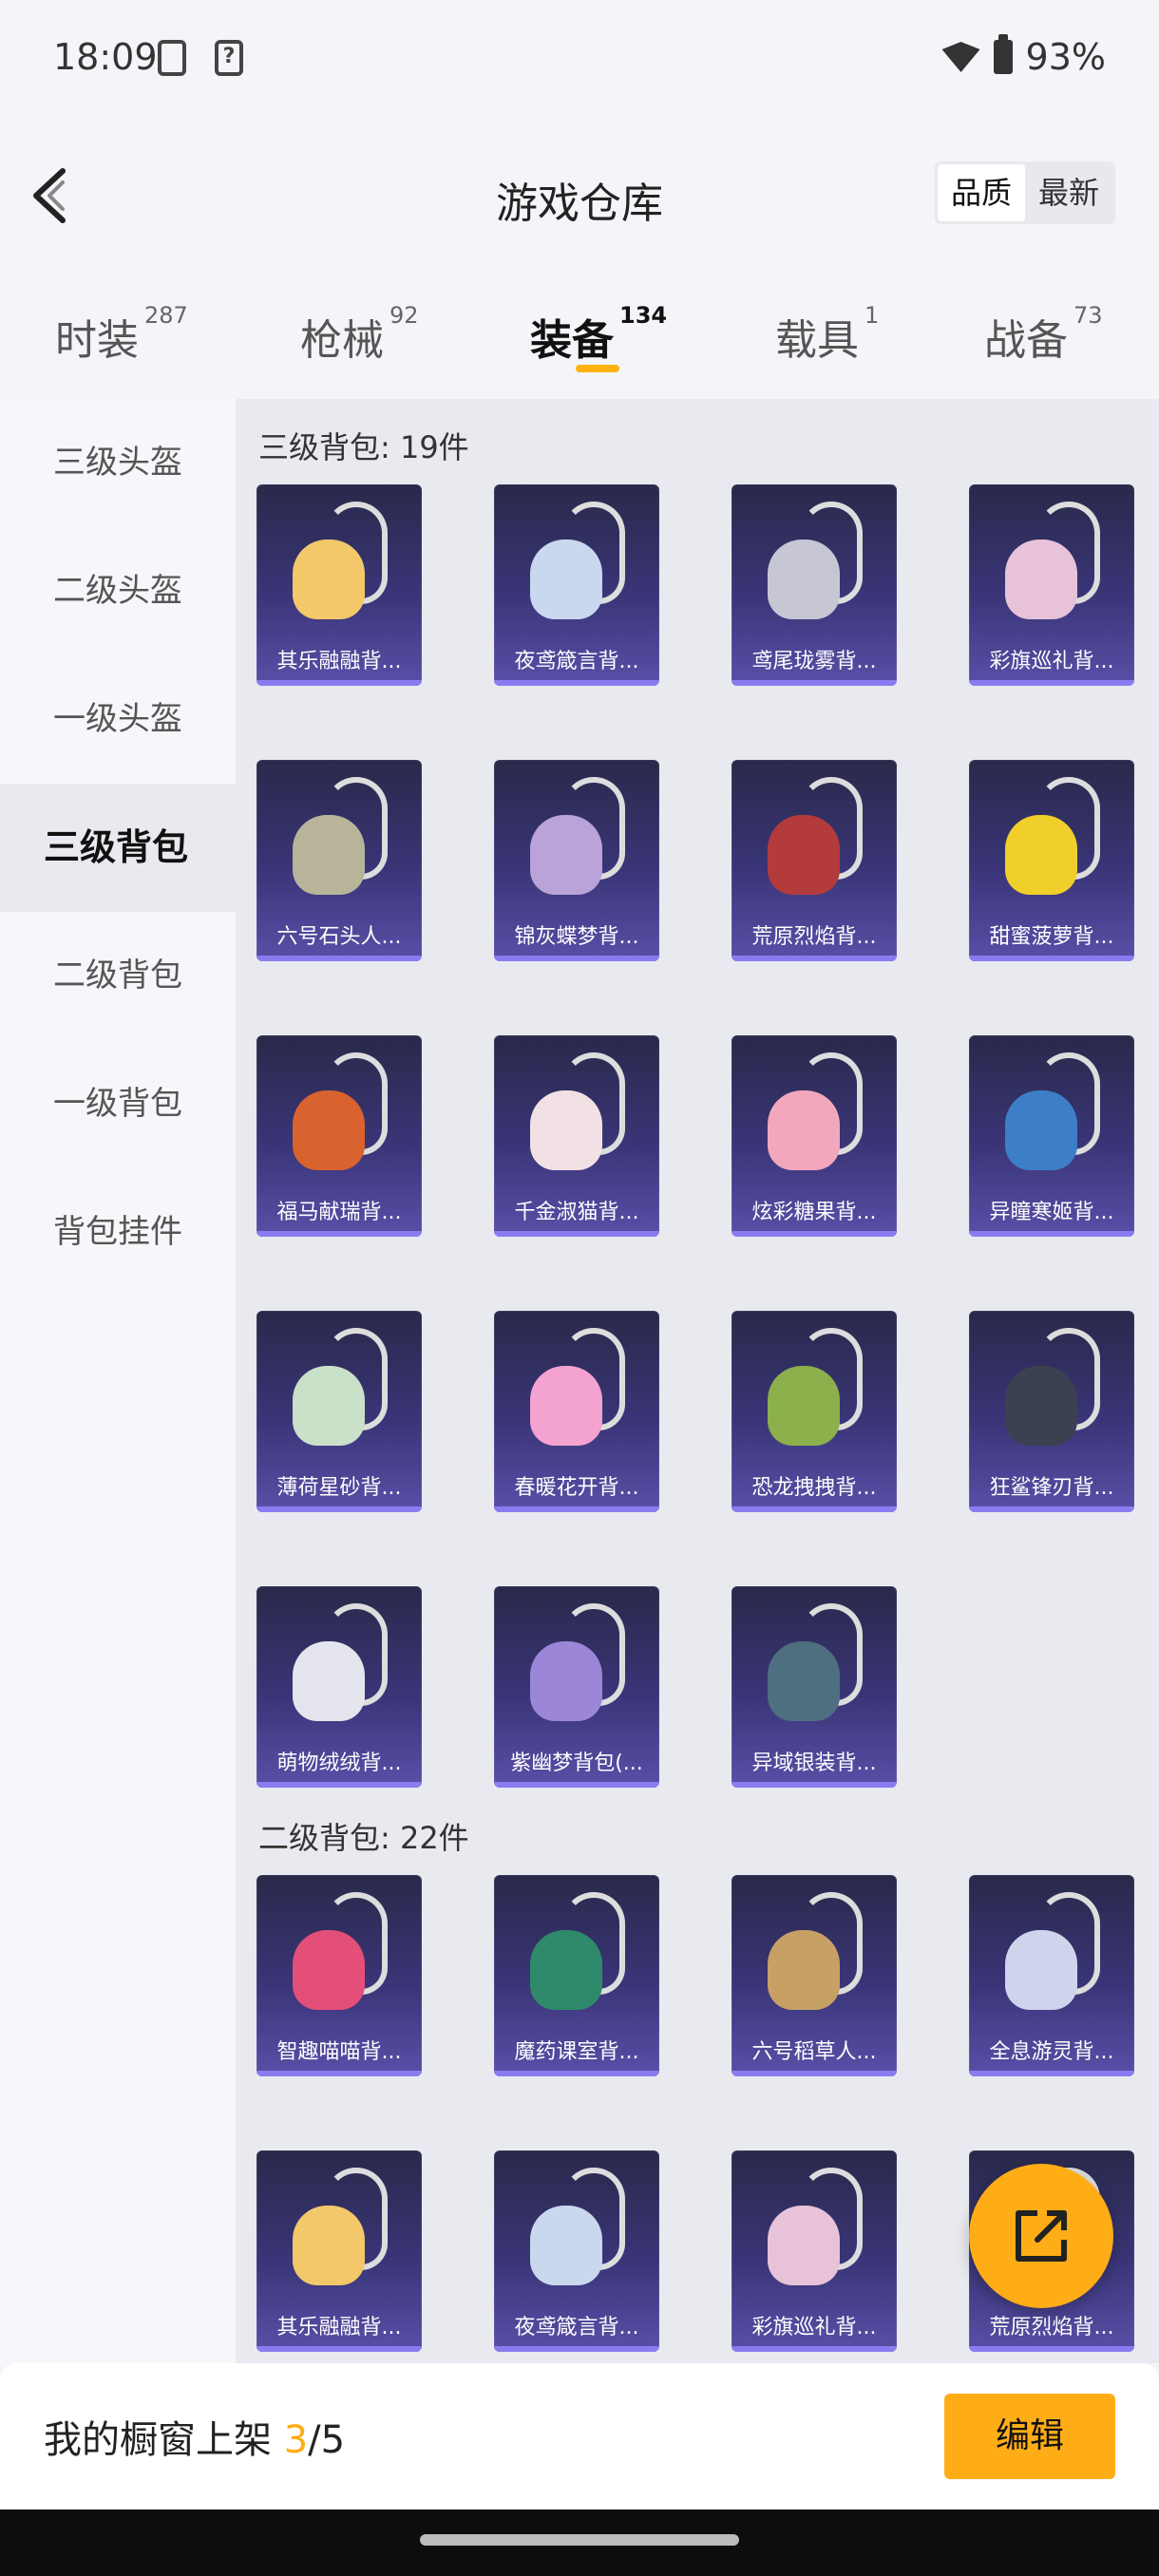 The height and width of the screenshot is (2576, 1159). I want to click on tab-fashion: 时装287, so click(121, 334).